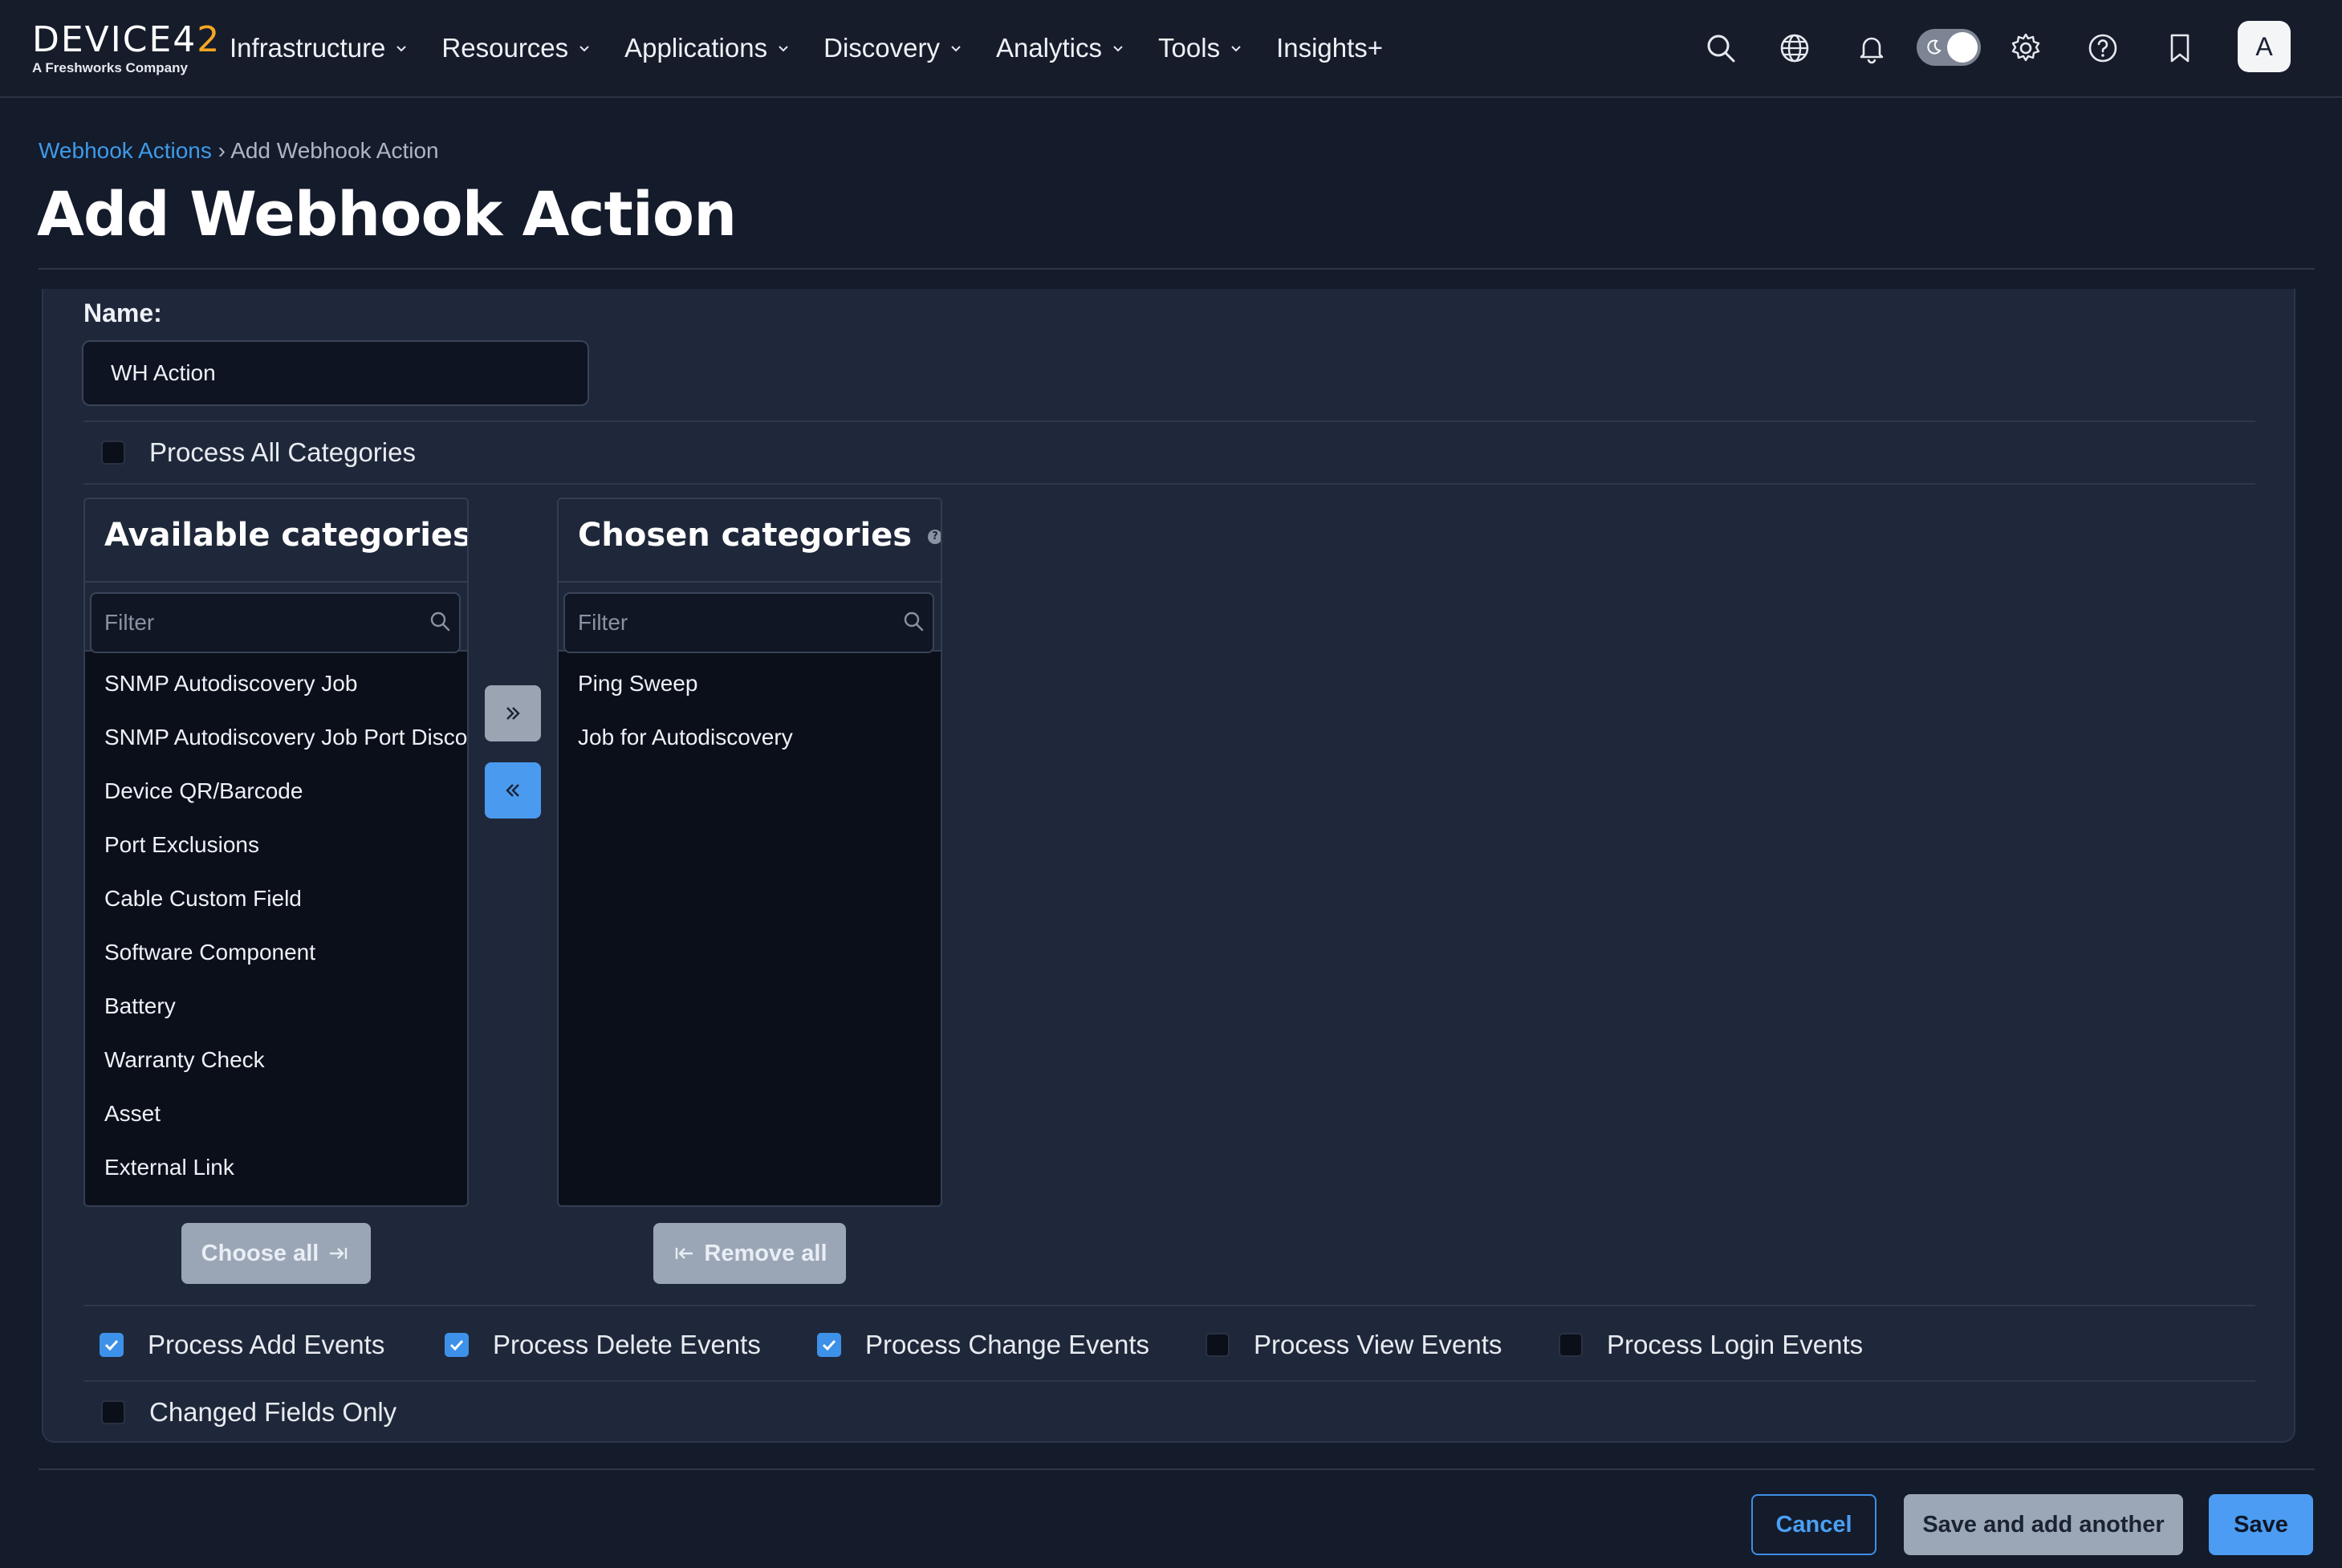 The width and height of the screenshot is (2342, 1568). I want to click on process-all-categories-option: Process All Categories, so click(258, 453).